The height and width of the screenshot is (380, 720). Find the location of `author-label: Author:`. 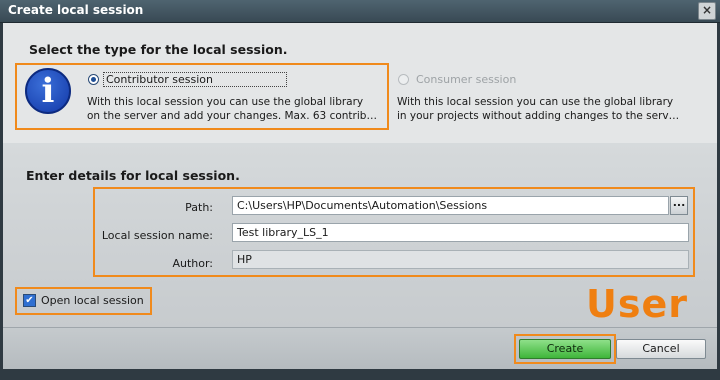

author-label: Author: is located at coordinates (192, 263).